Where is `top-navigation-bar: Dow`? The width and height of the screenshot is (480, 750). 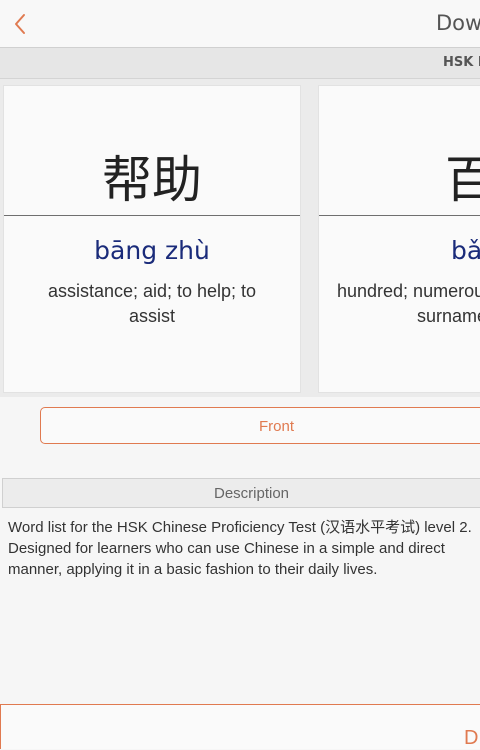
top-navigation-bar: Dow is located at coordinates (240, 24).